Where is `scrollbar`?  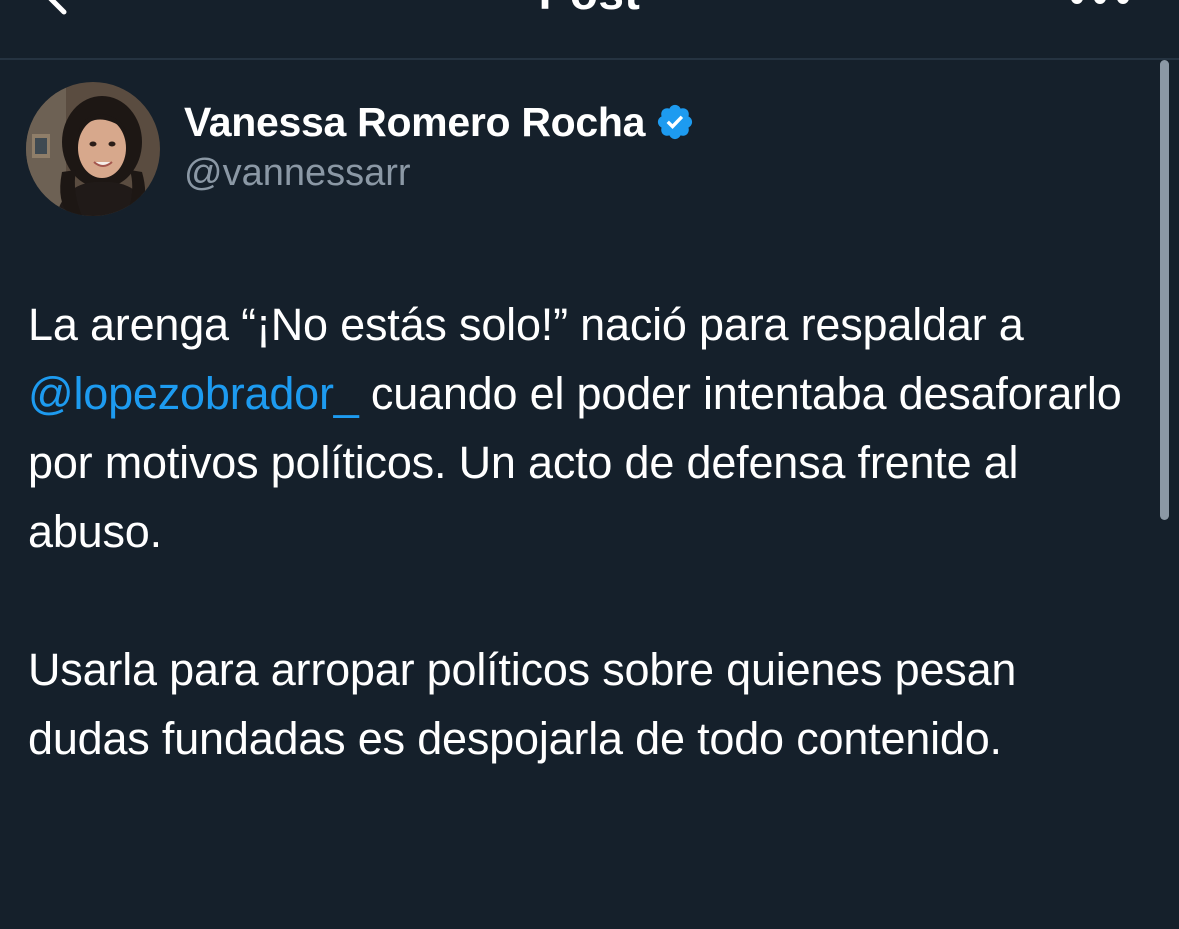 scrollbar is located at coordinates (1164, 290).